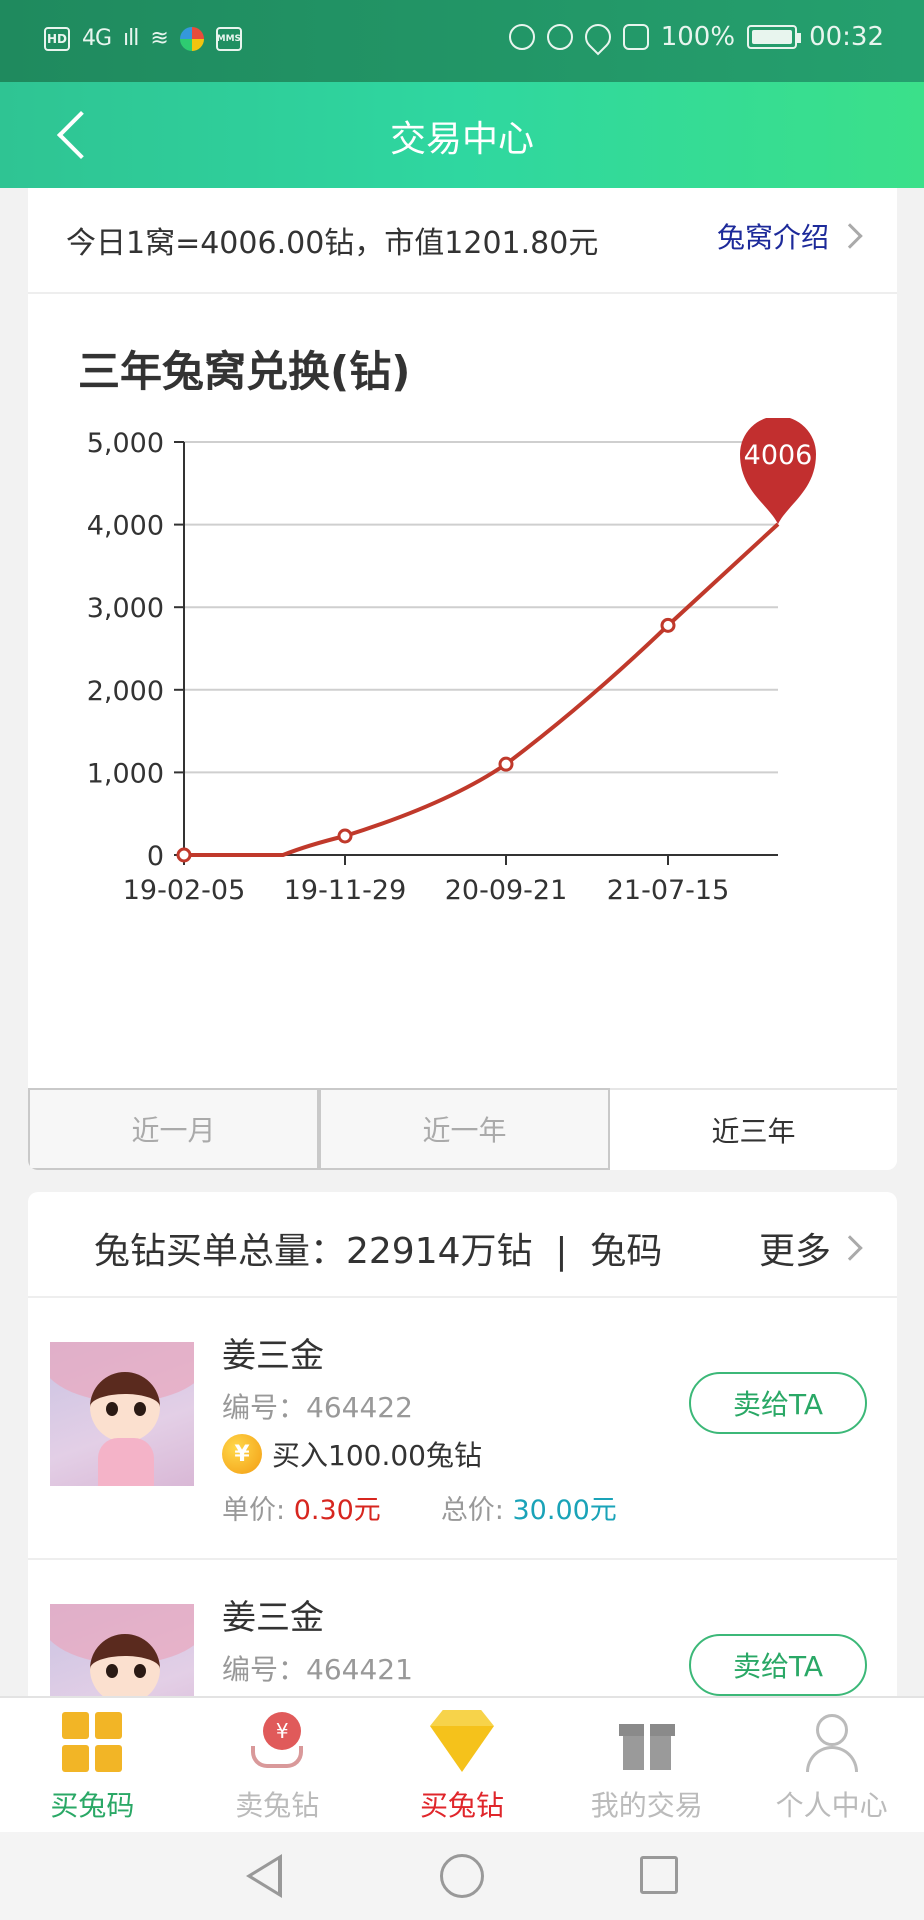 This screenshot has height=1920, width=924. I want to click on price-line: 单价: 0.30元 总价: 30.00元, so click(419, 1507).